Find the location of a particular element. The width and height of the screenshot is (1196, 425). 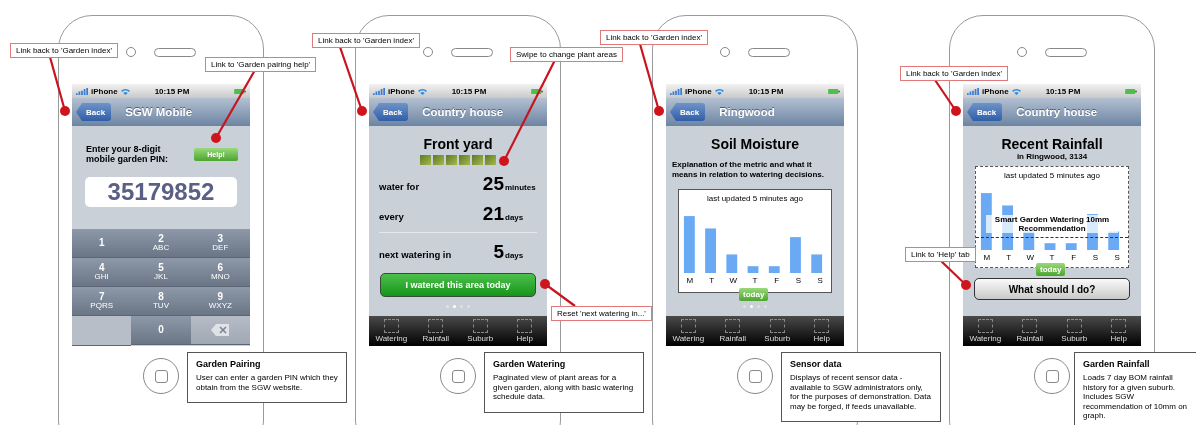

keypad-key: 5 JKL is located at coordinates (161, 272).